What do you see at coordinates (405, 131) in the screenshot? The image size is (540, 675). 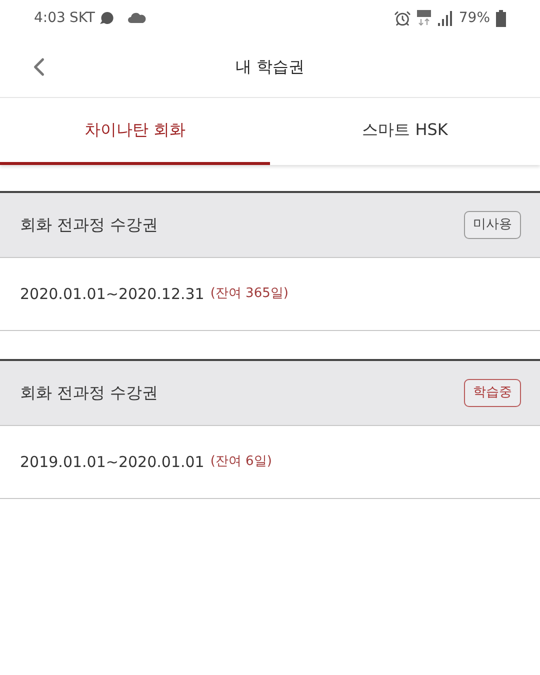 I see `tab: 스마트 HSK` at bounding box center [405, 131].